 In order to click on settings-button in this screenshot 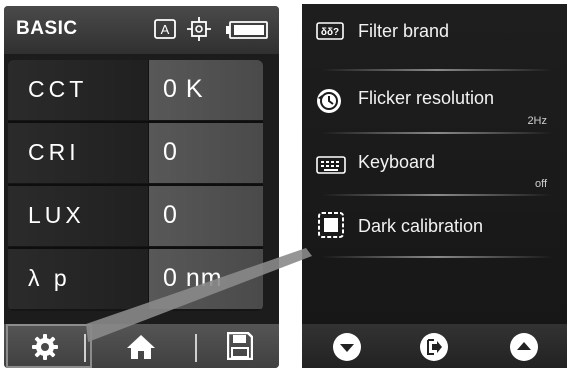, I will do `click(49, 346)`.